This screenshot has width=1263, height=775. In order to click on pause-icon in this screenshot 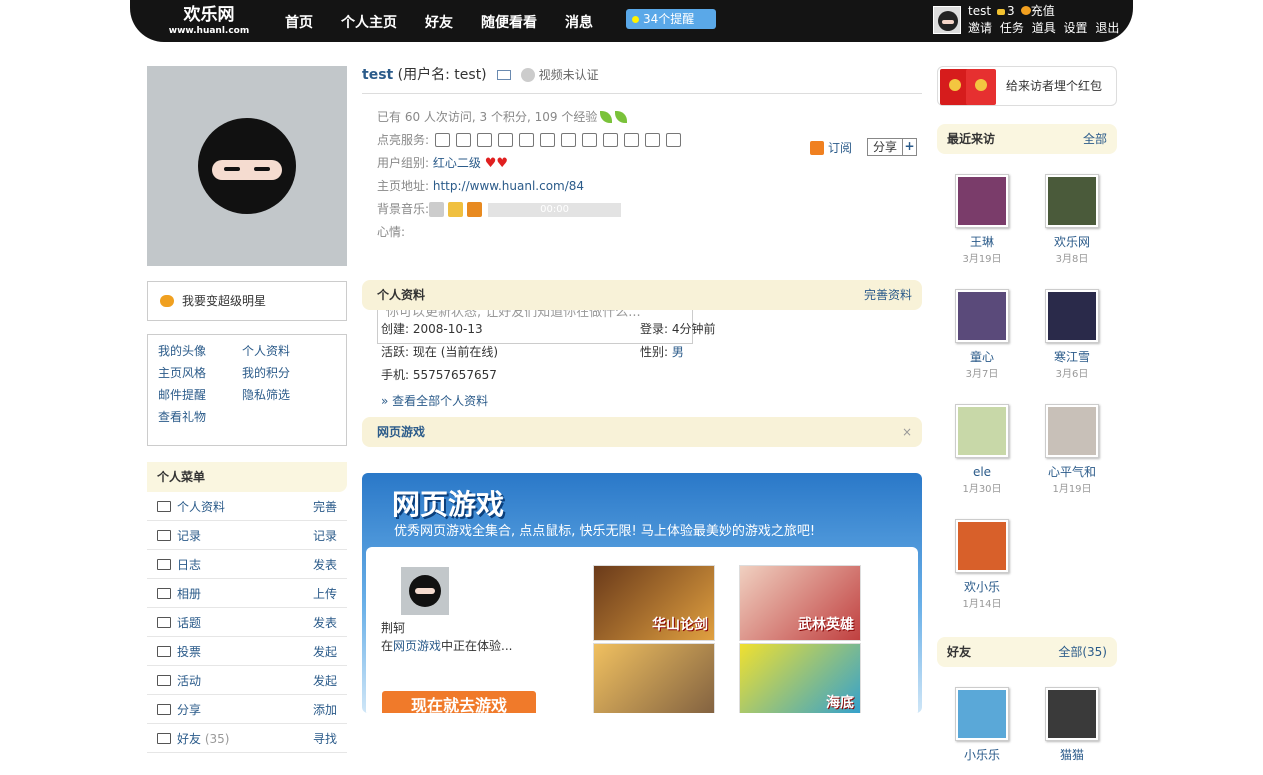, I will do `click(456, 209)`.